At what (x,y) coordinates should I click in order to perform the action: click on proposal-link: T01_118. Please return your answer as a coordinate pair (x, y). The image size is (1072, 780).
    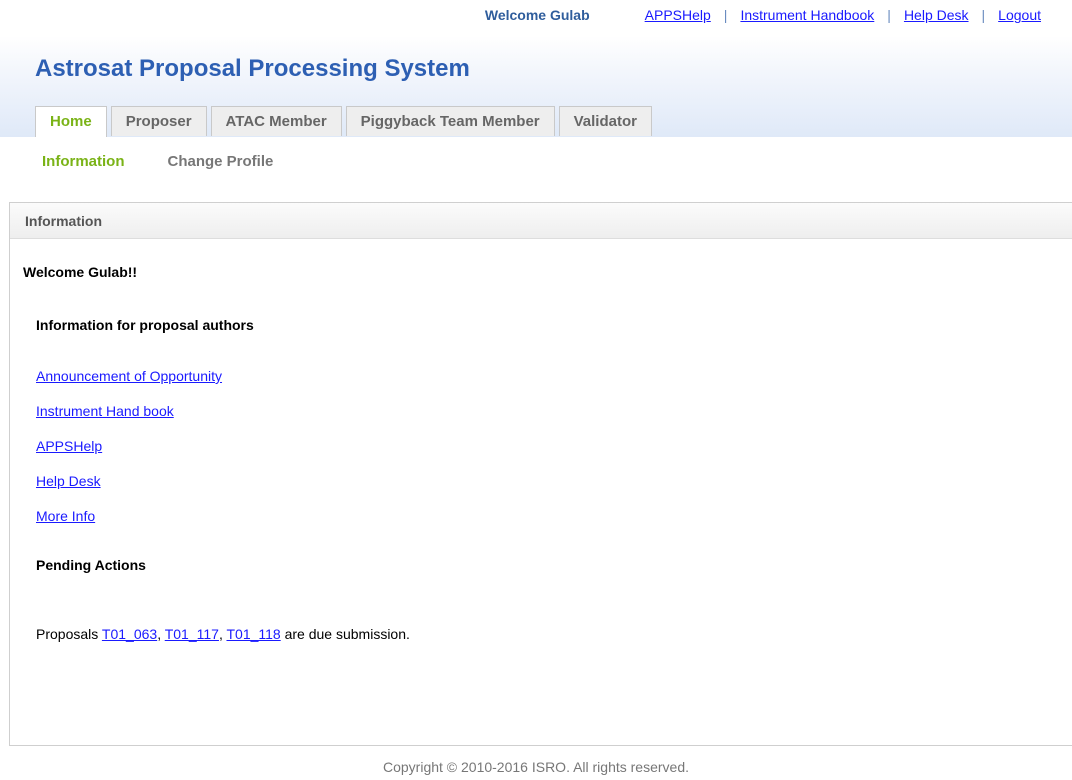
    Looking at the image, I should click on (253, 634).